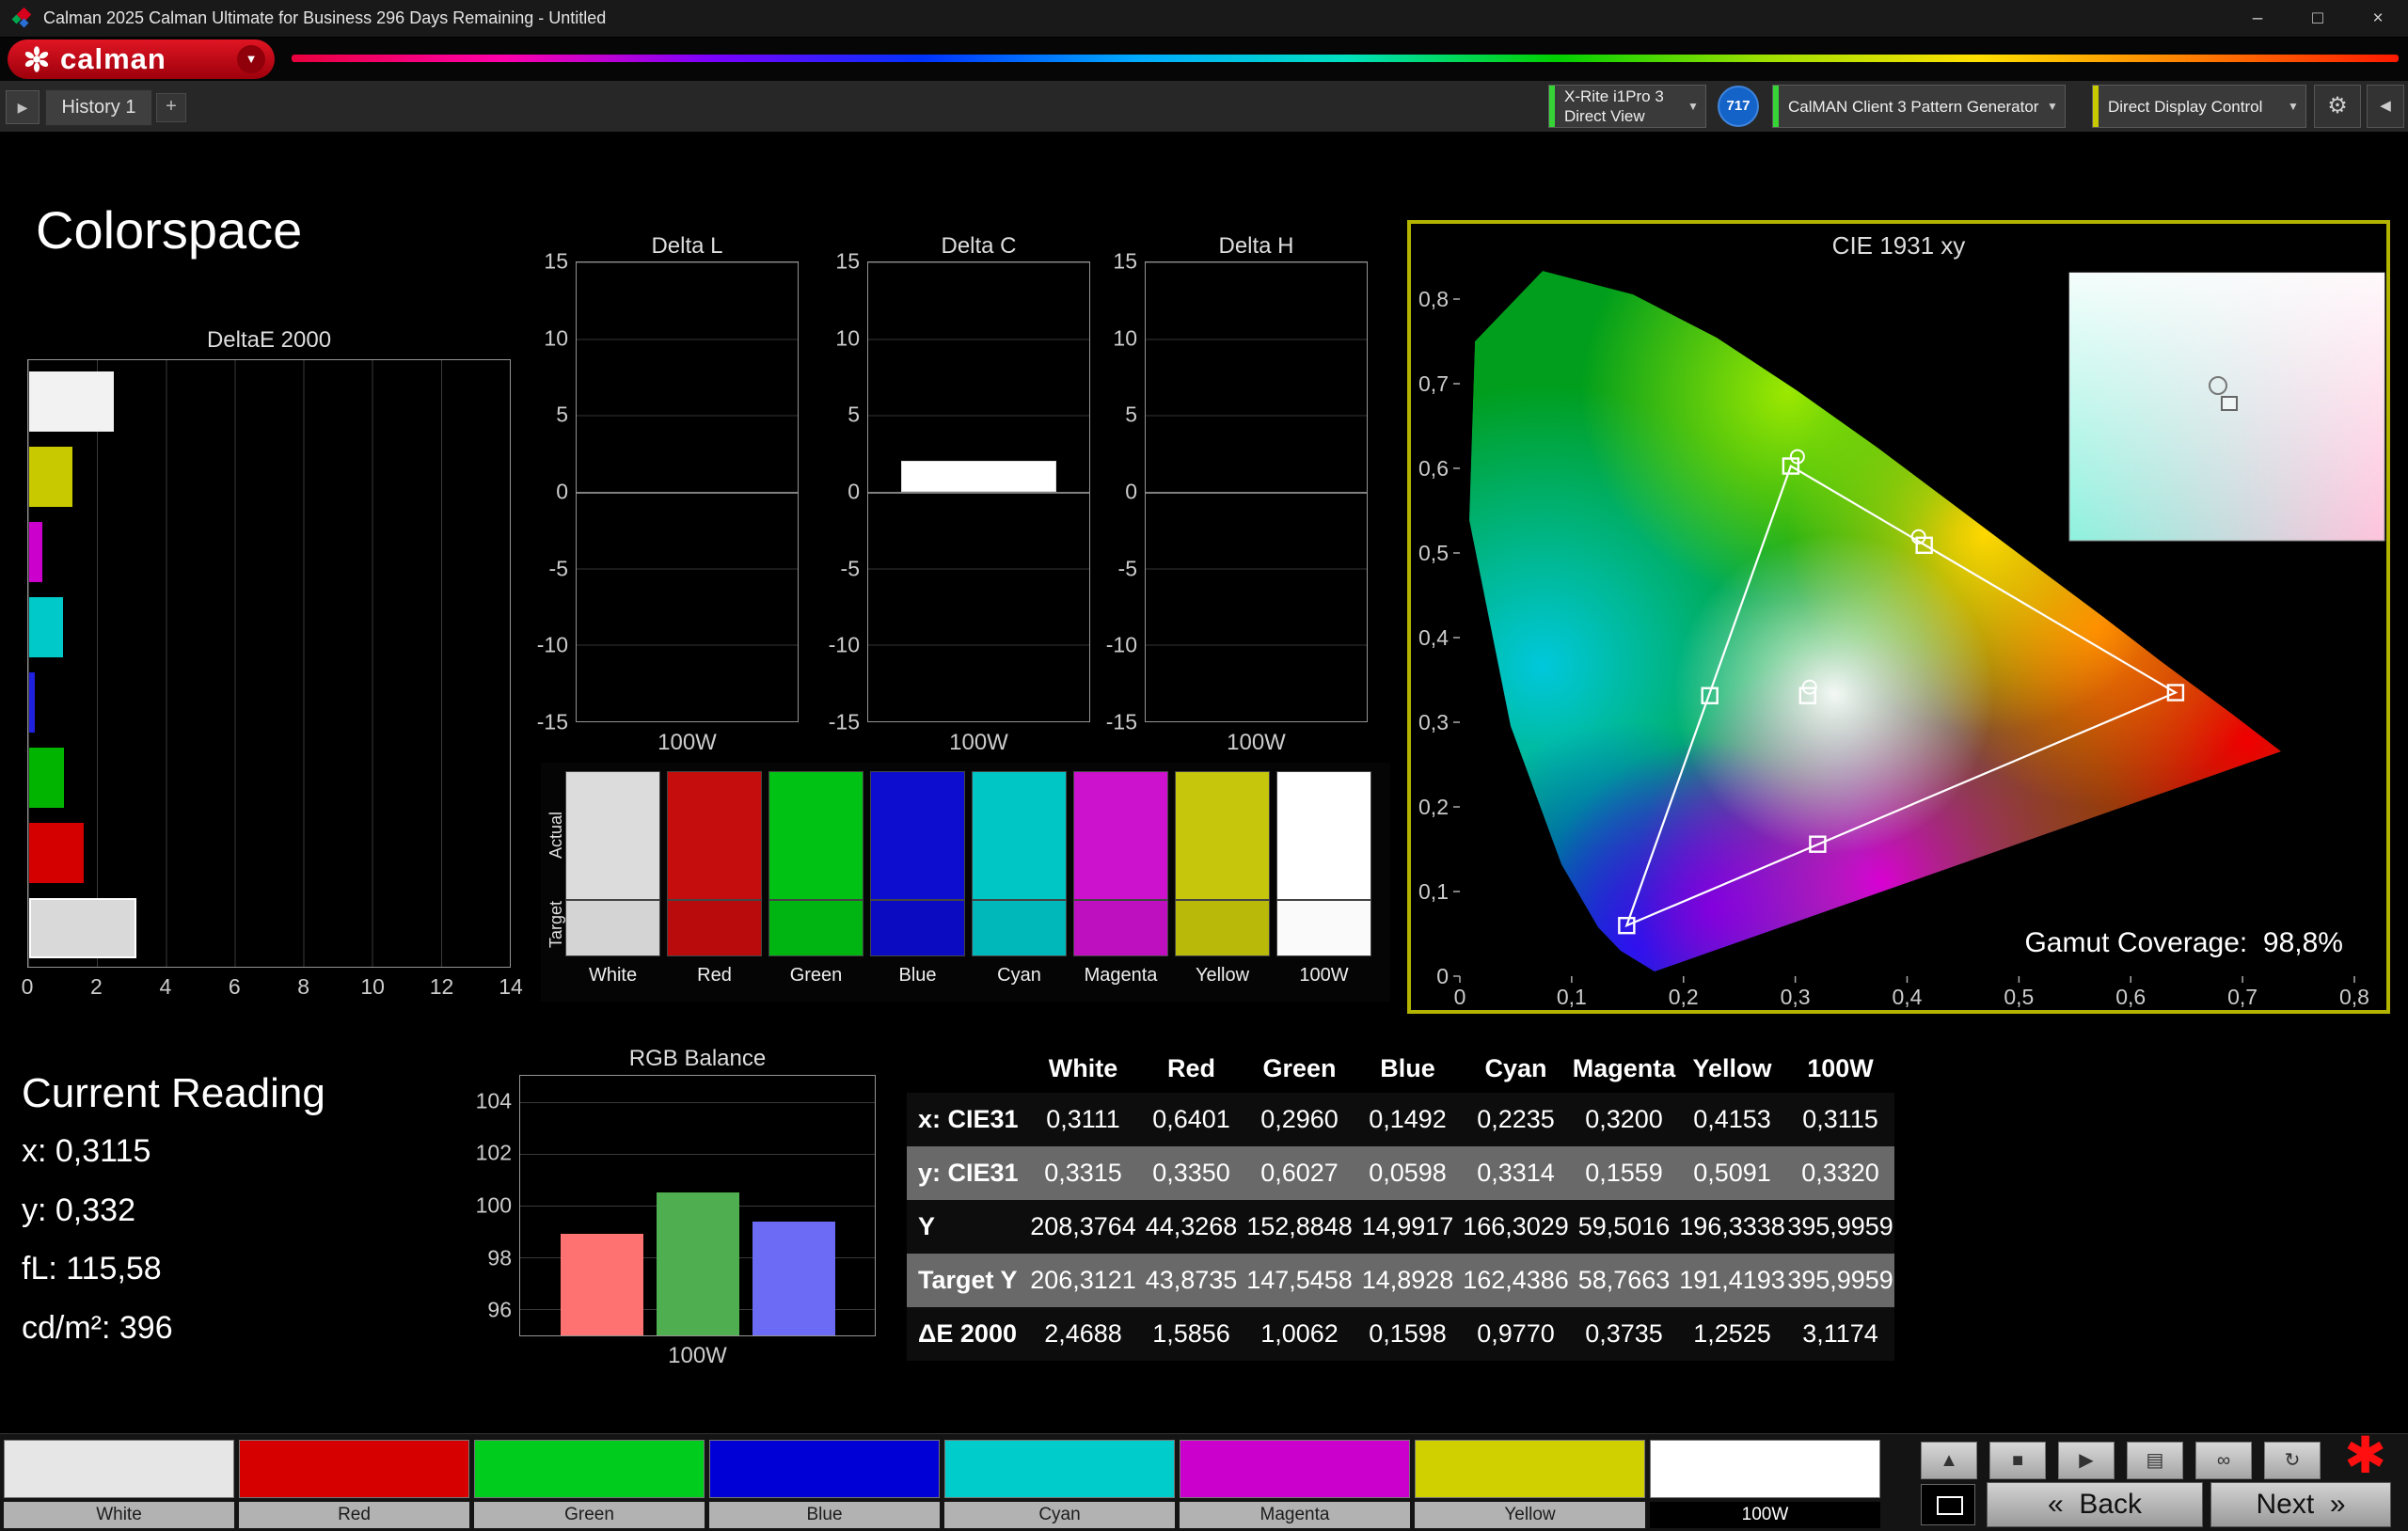  What do you see at coordinates (99, 107) in the screenshot?
I see `tab-history-1: History 1` at bounding box center [99, 107].